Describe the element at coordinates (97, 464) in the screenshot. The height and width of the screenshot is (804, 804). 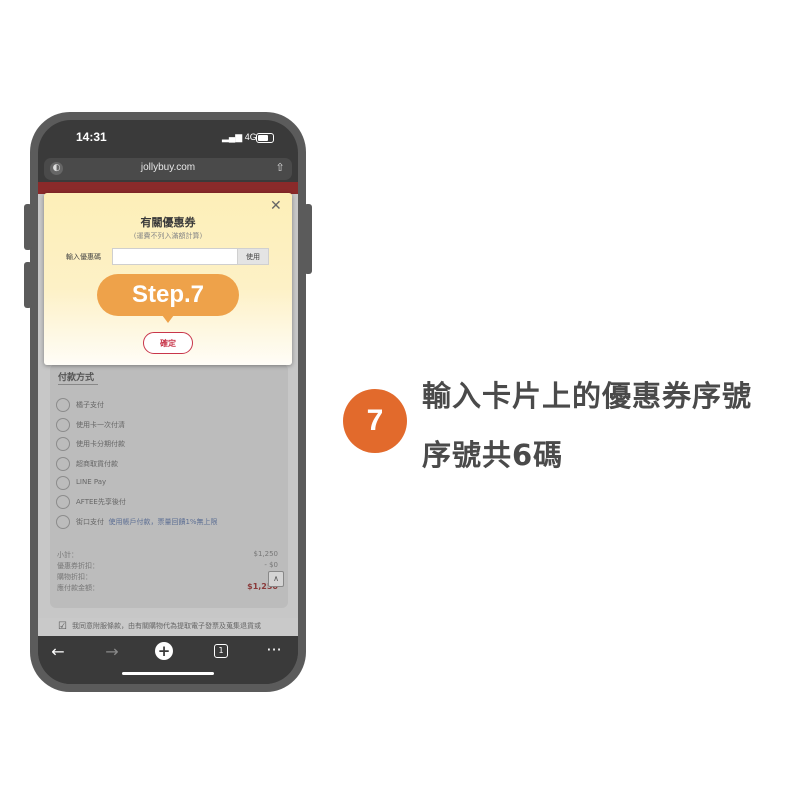
I see `payment-option-label: 超商取貨付款` at that location.